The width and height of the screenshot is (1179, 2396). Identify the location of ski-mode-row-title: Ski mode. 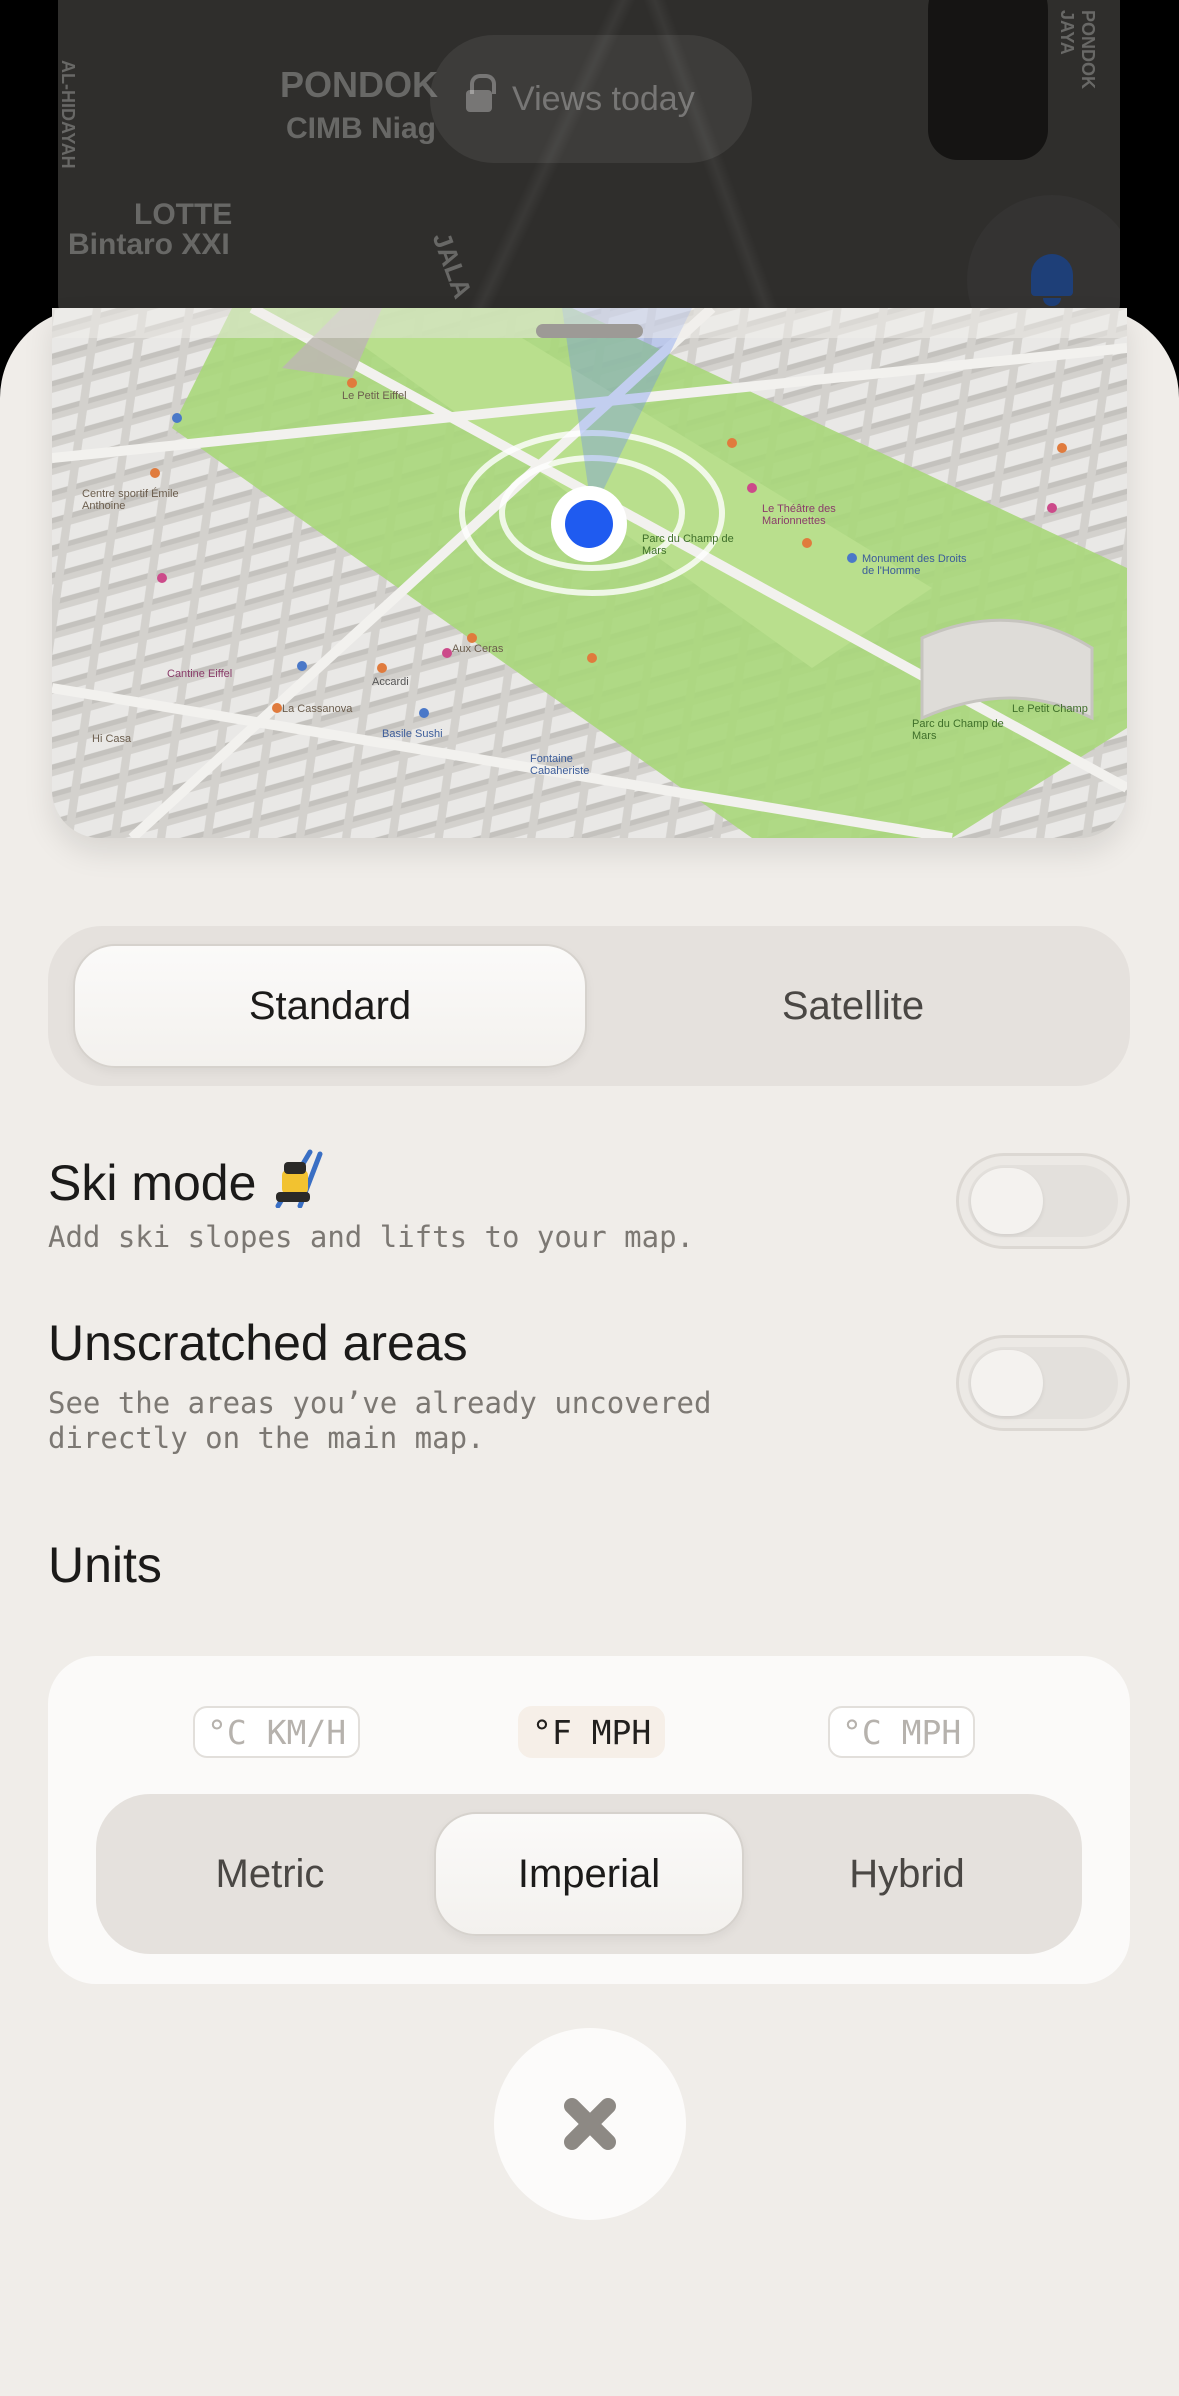
(187, 1180).